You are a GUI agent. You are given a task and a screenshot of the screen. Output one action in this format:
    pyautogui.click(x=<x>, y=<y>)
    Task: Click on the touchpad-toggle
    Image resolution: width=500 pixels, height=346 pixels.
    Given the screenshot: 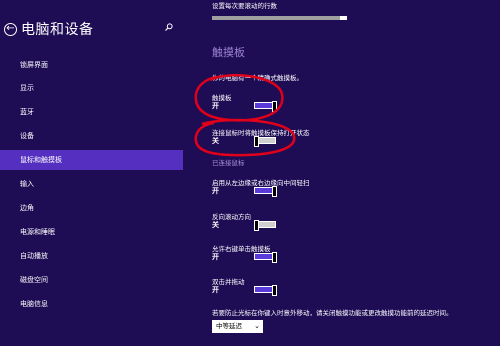 What is the action you would take?
    pyautogui.click(x=265, y=106)
    